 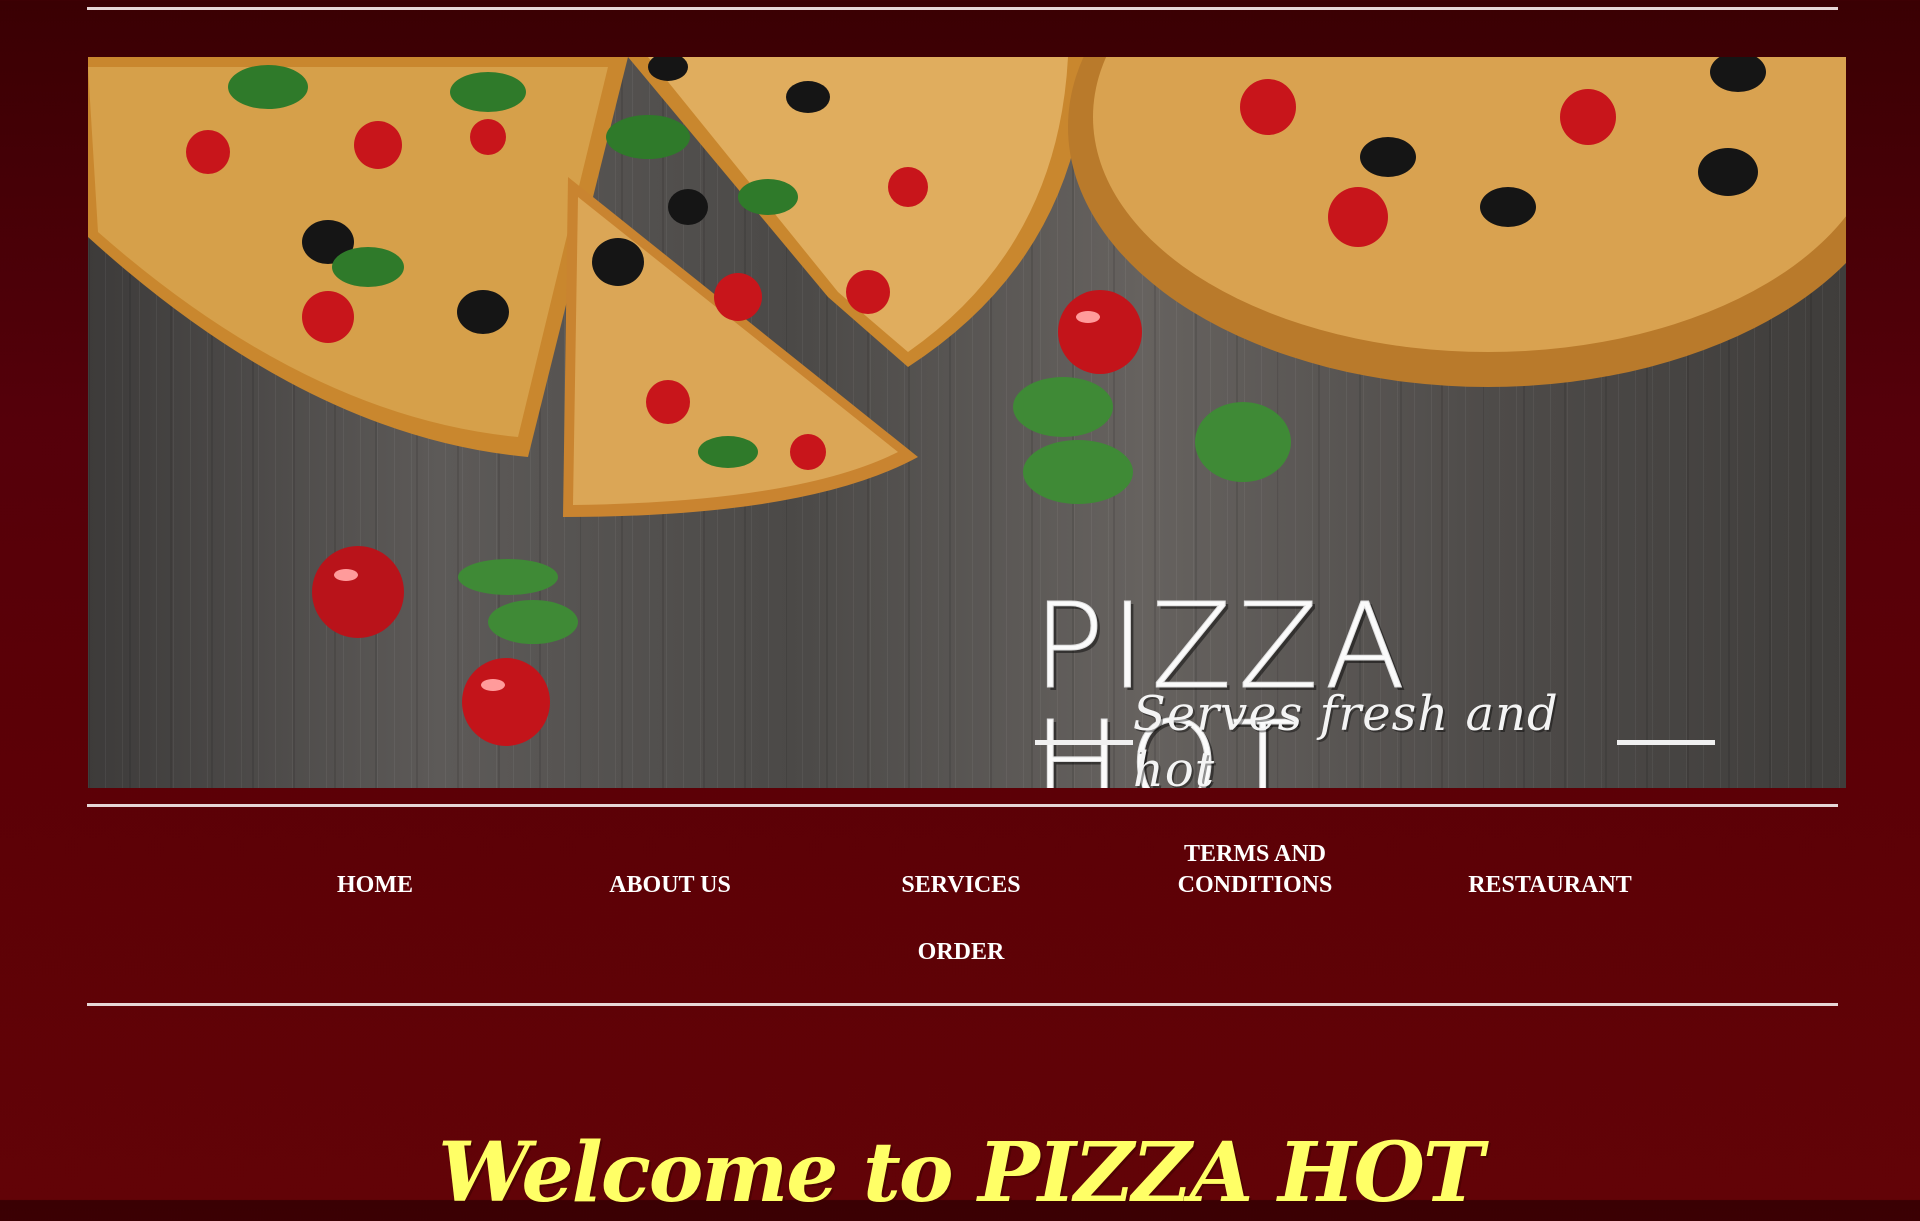 What do you see at coordinates (961, 952) in the screenshot?
I see `nav-order: ORDER` at bounding box center [961, 952].